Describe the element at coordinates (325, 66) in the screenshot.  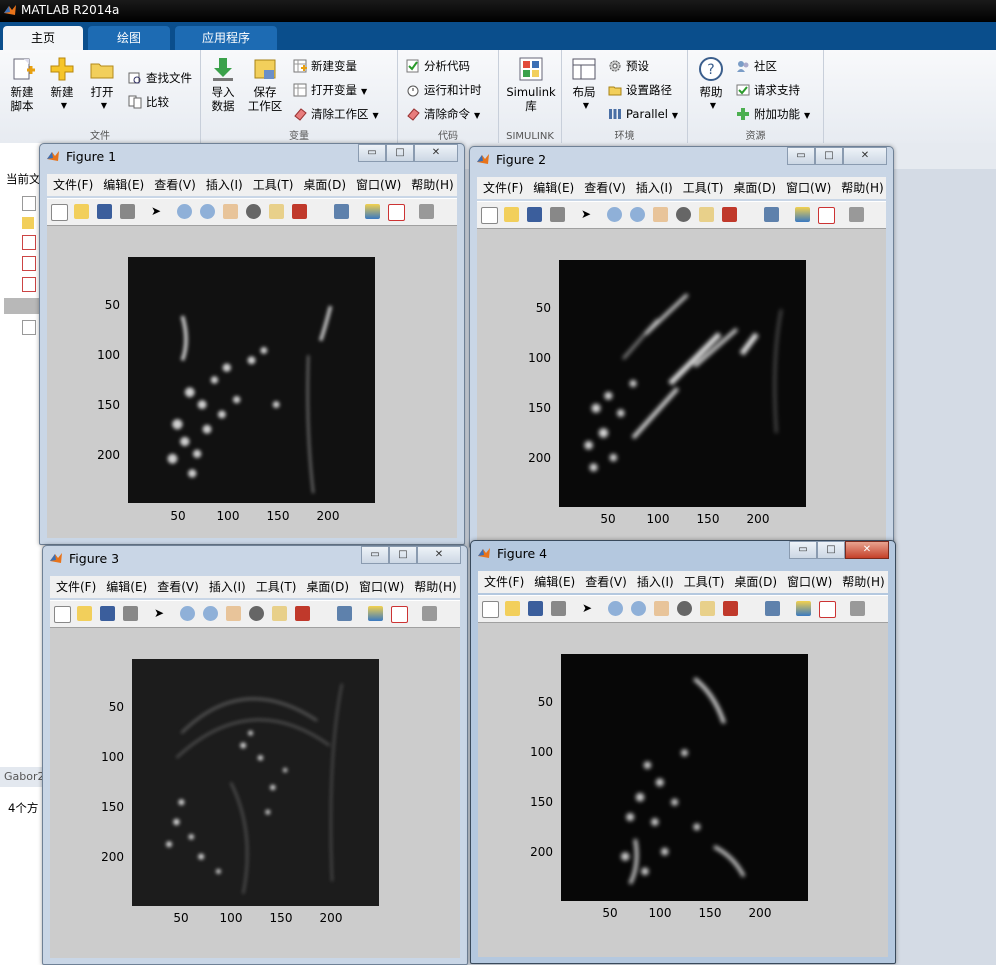
I see `new-variable-button: 新建变量` at that location.